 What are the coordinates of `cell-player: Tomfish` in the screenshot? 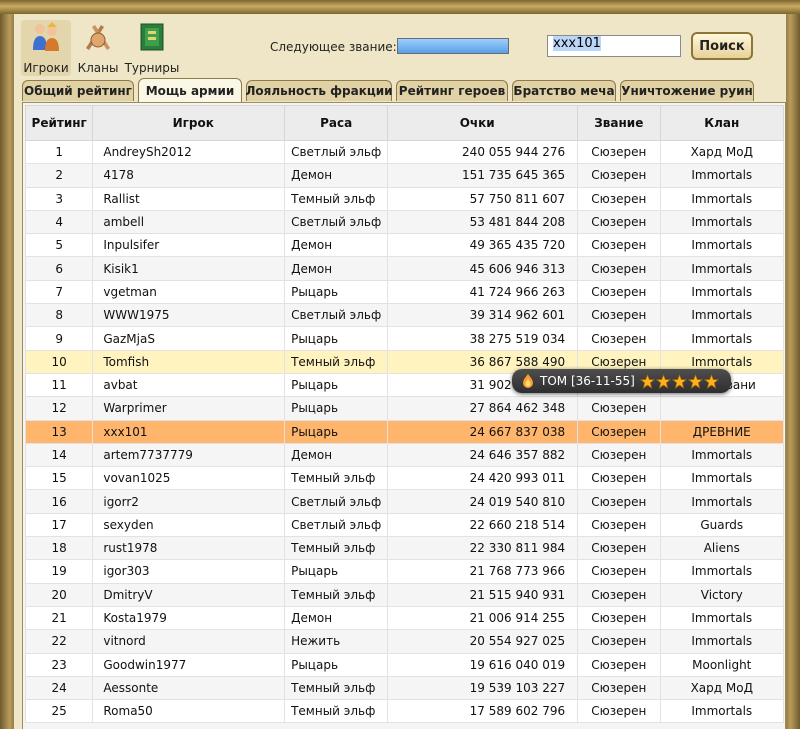 It's located at (189, 361).